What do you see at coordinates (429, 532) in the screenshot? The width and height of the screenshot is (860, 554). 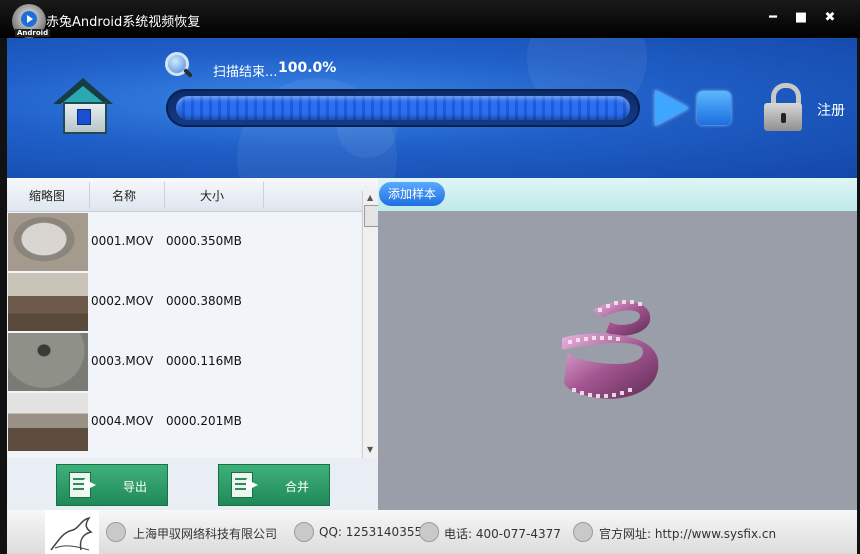 I see `phone-icon` at bounding box center [429, 532].